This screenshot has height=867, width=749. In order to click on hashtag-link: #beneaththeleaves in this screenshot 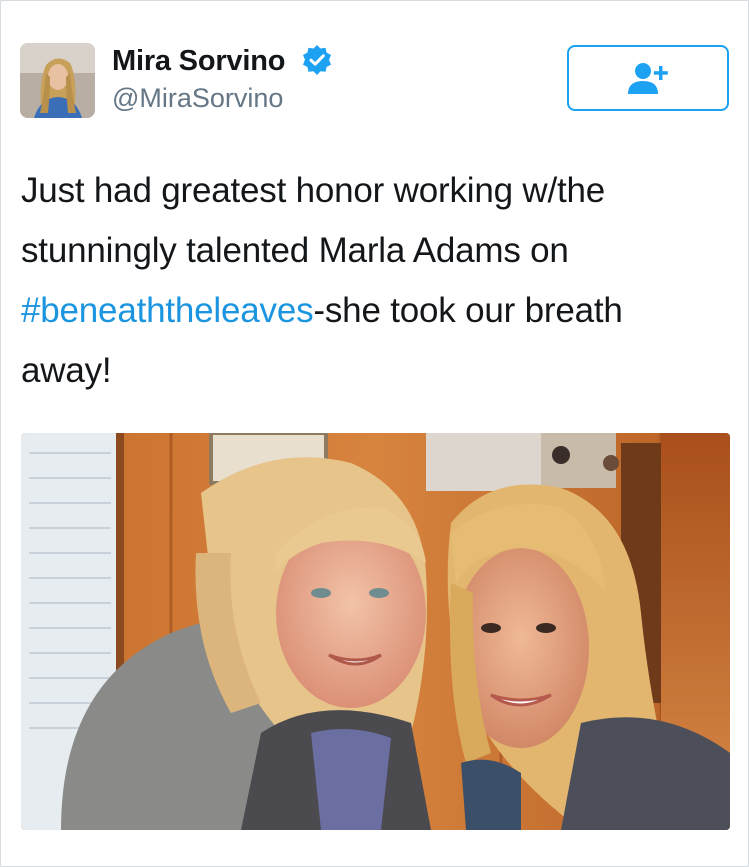, I will do `click(167, 310)`.